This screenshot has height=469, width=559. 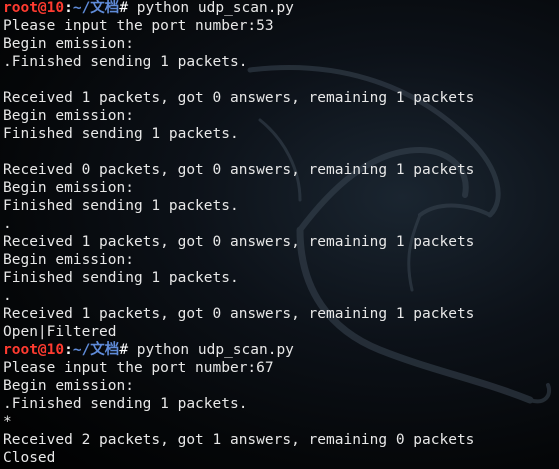 What do you see at coordinates (60, 332) in the screenshot?
I see `output-line: Open|Filtered` at bounding box center [60, 332].